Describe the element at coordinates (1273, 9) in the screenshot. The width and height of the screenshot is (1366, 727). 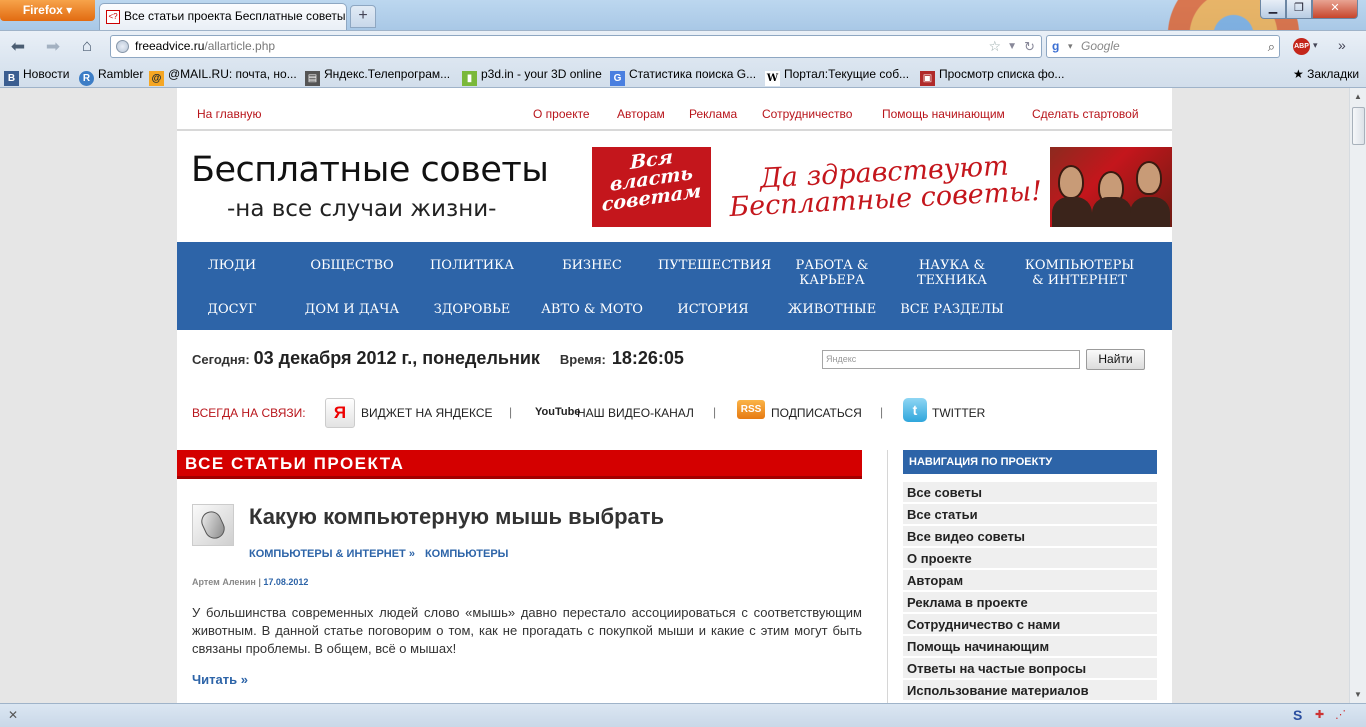
I see `minimize-button: ▁` at that location.